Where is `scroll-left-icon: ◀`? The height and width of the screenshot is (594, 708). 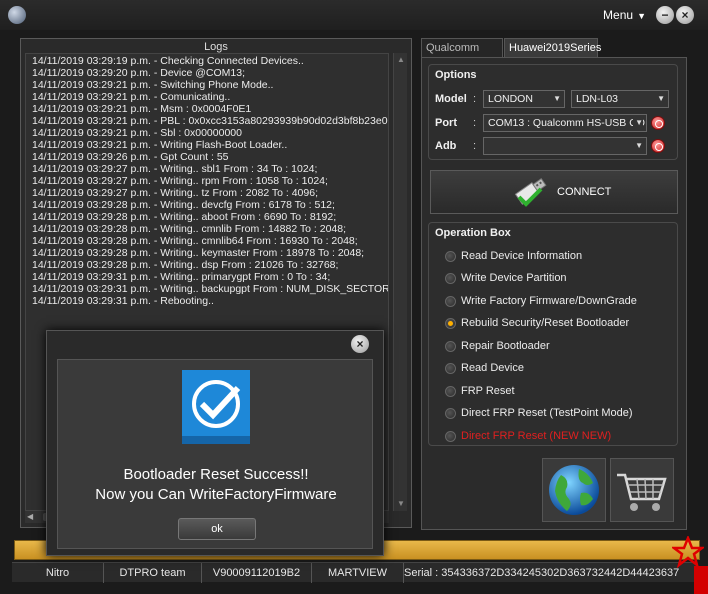 scroll-left-icon: ◀ is located at coordinates (30, 517).